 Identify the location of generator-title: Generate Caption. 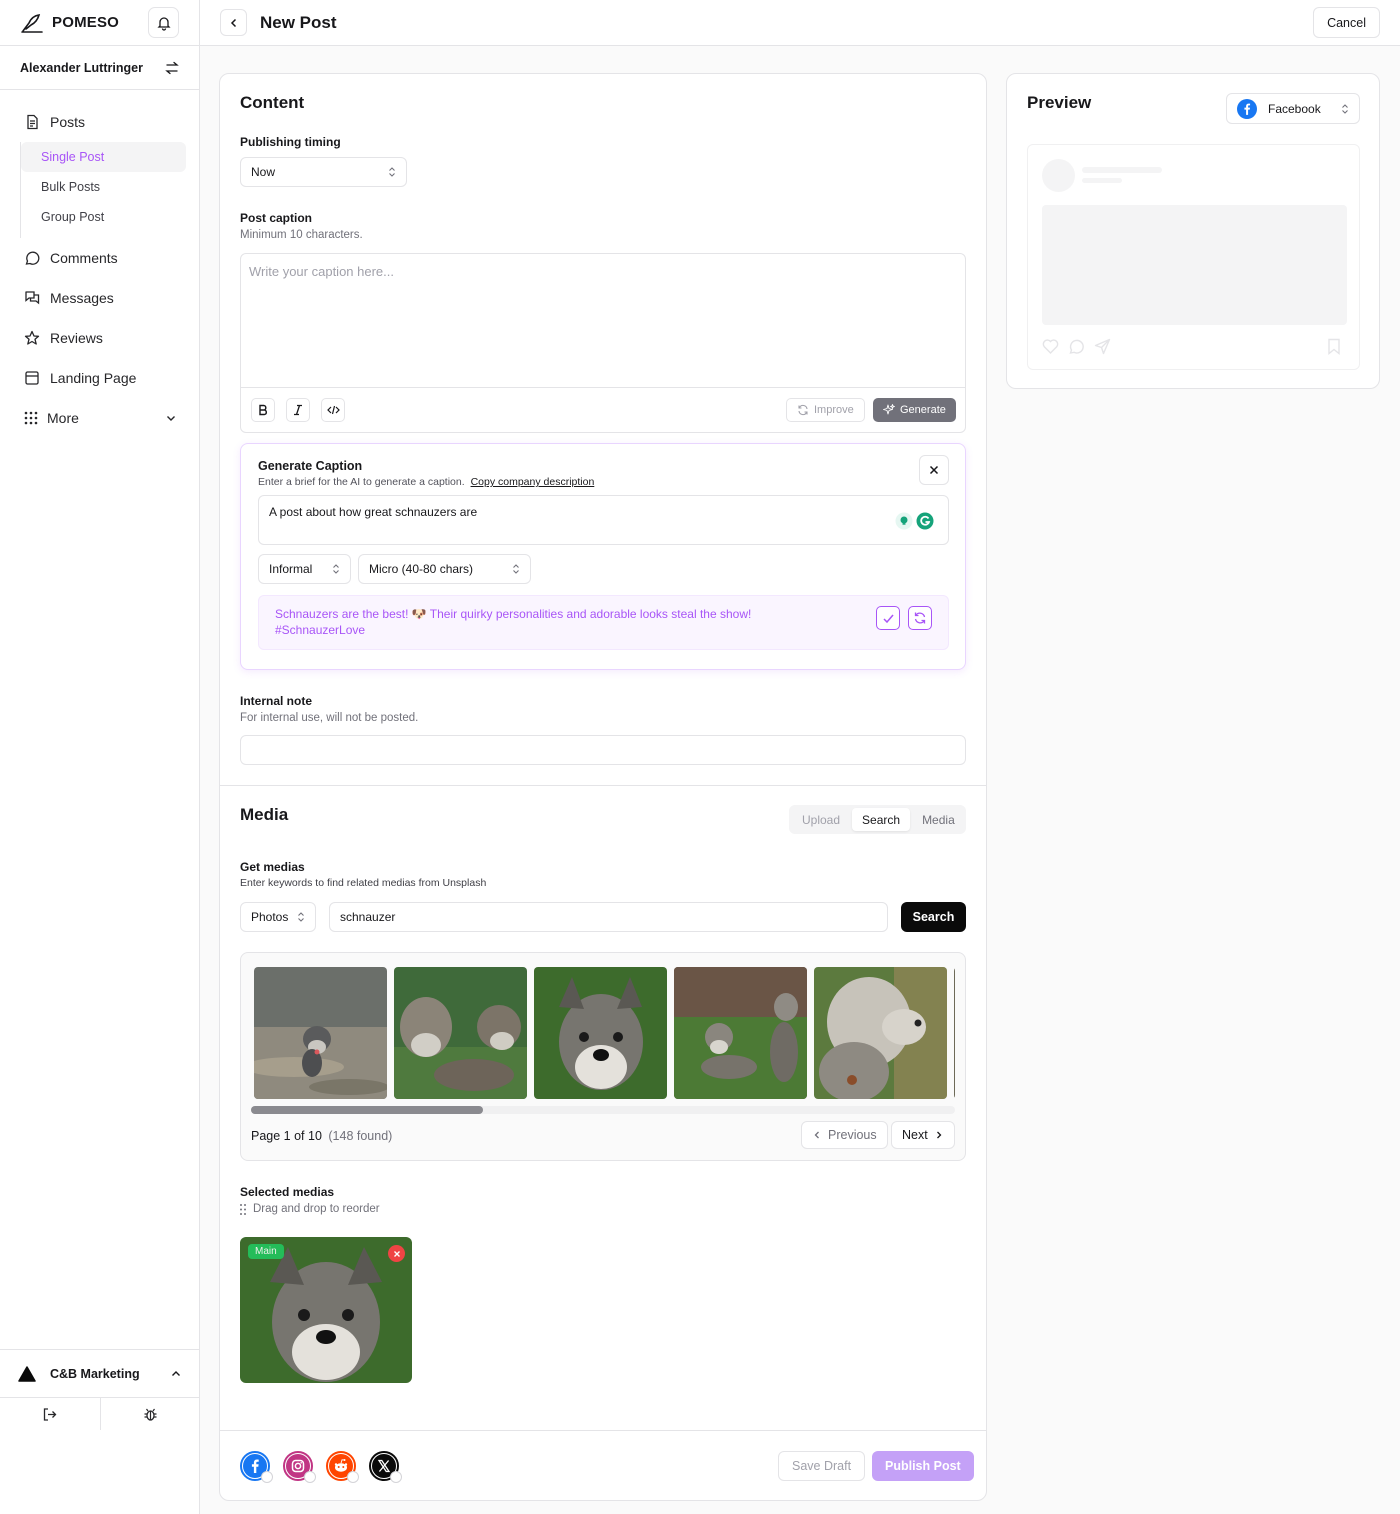
(310, 466).